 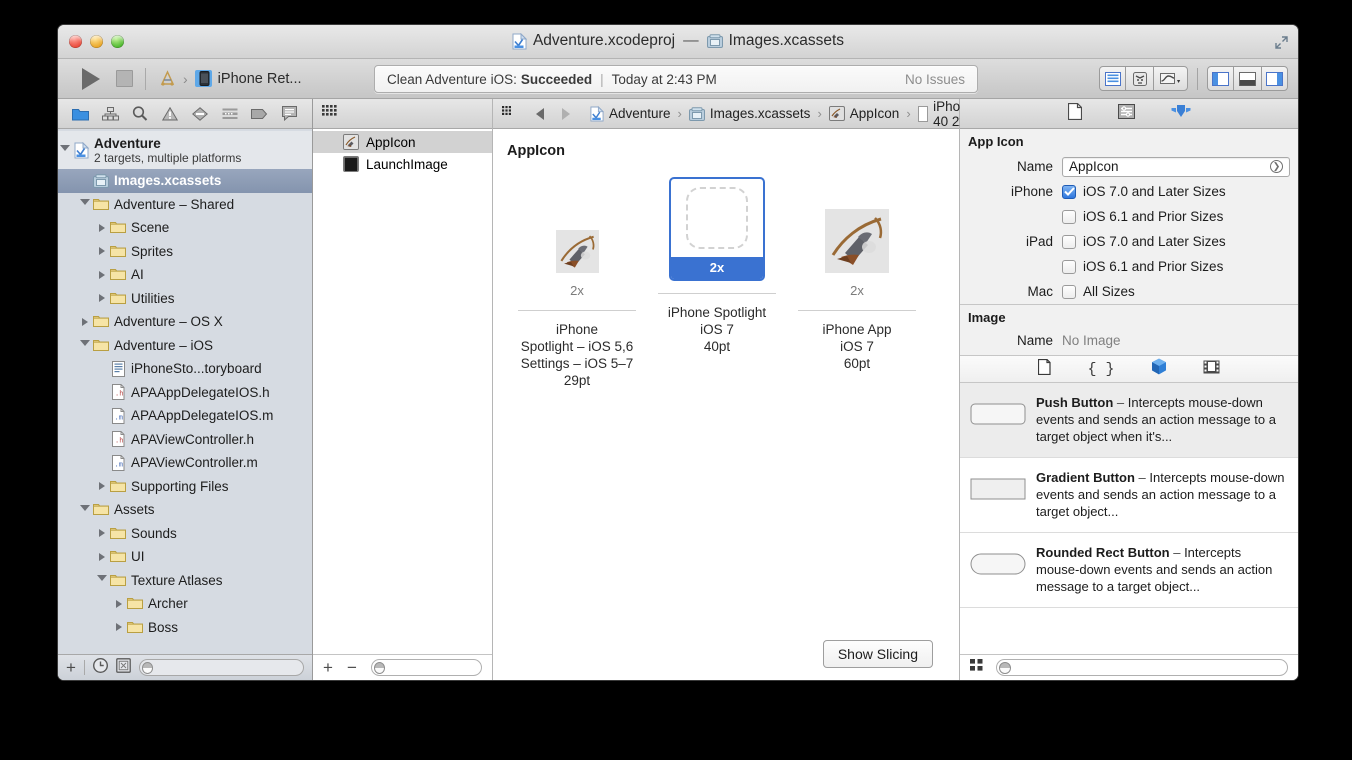 What do you see at coordinates (185, 510) in the screenshot?
I see `navigator-row: Assets` at bounding box center [185, 510].